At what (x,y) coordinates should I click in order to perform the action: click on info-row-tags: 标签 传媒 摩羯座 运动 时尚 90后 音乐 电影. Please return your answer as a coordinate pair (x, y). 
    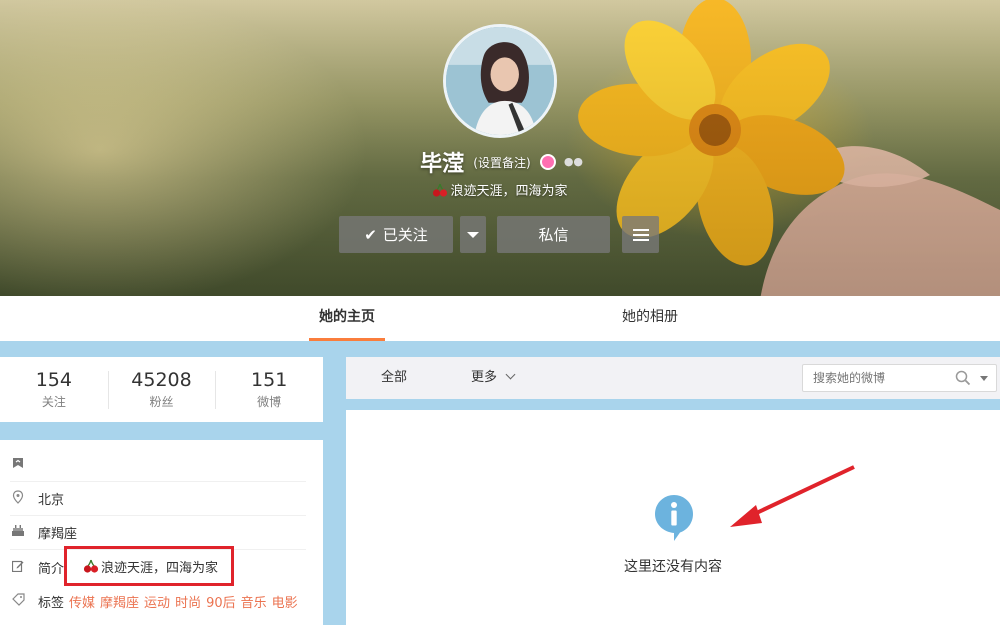
    Looking at the image, I should click on (158, 601).